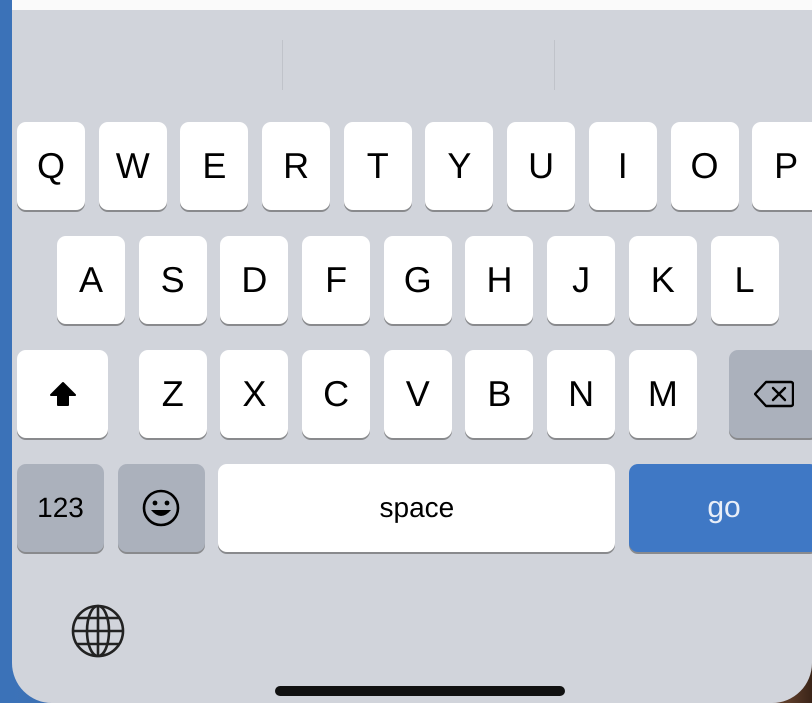  I want to click on emoji-key, so click(161, 508).